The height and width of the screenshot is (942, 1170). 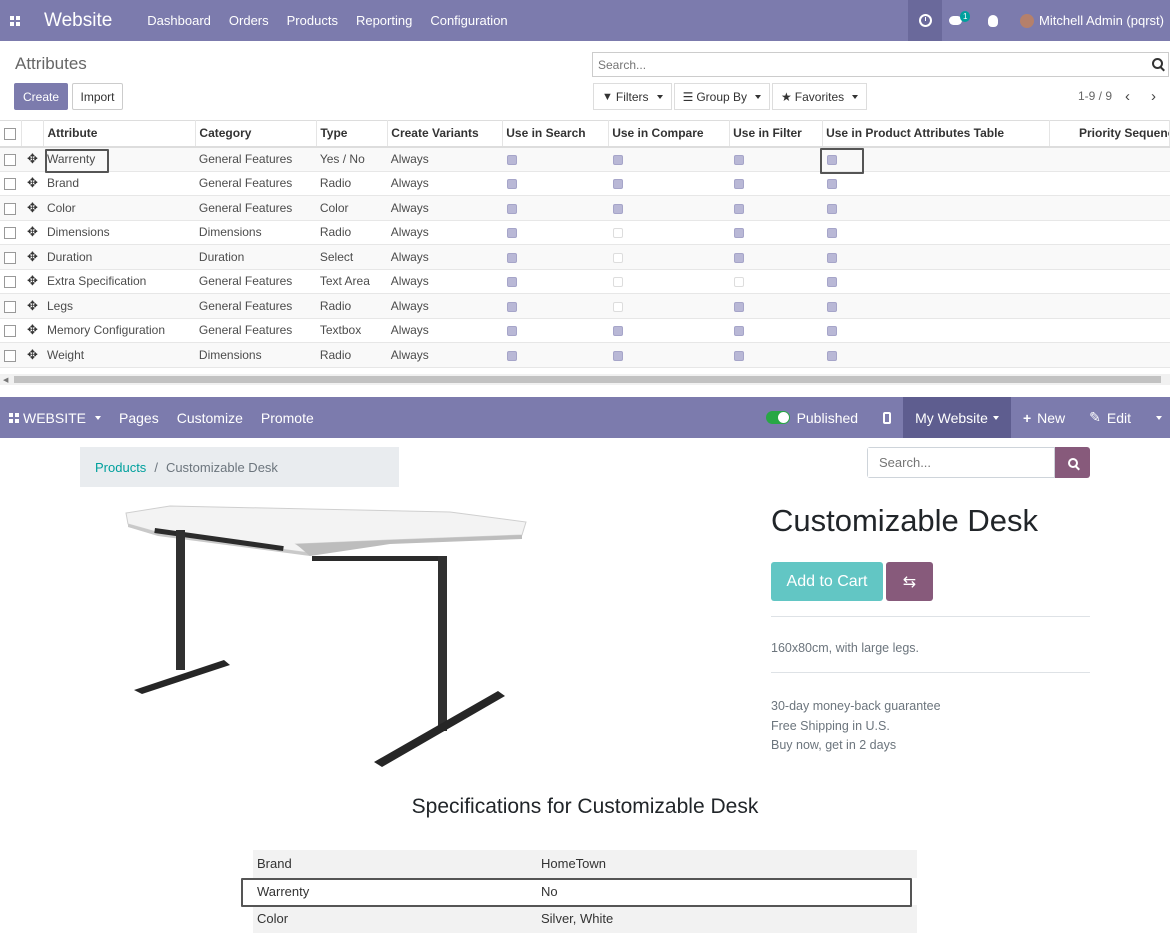 I want to click on pager-next-button: ›, so click(x=1153, y=96).